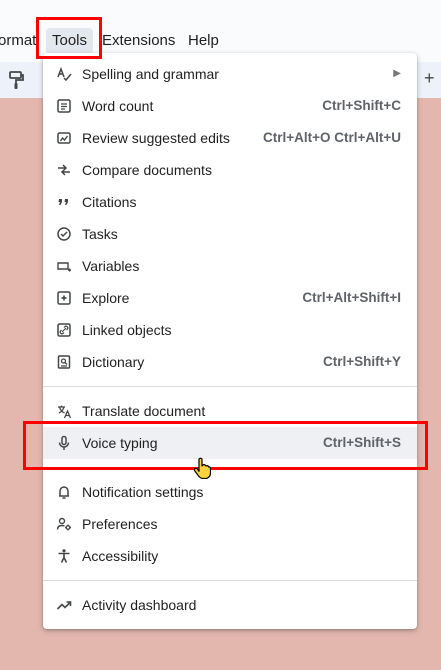 The image size is (441, 670). What do you see at coordinates (138, 41) in the screenshot?
I see `menu-extensions: Extensions` at bounding box center [138, 41].